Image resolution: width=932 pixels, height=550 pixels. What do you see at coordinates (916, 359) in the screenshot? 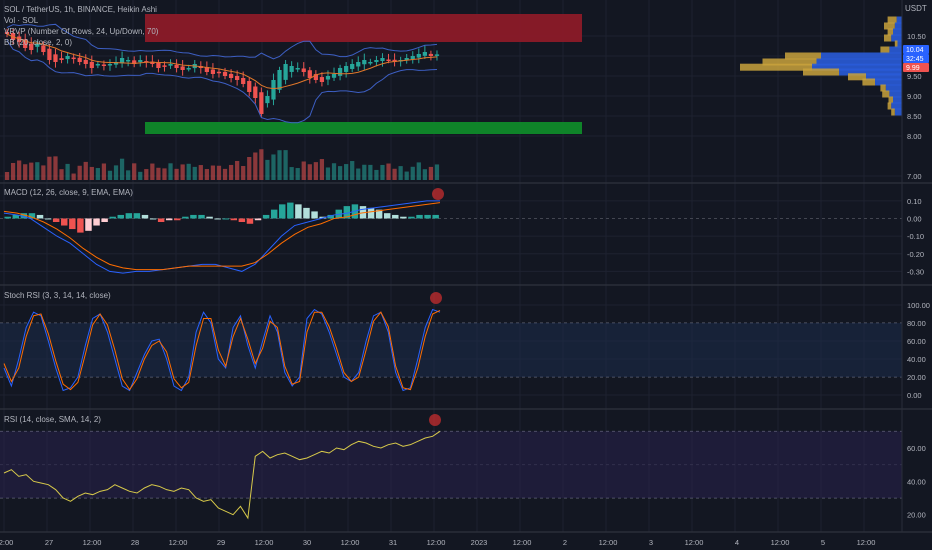
I see `stoch-axis-tick: 40.00` at bounding box center [916, 359].